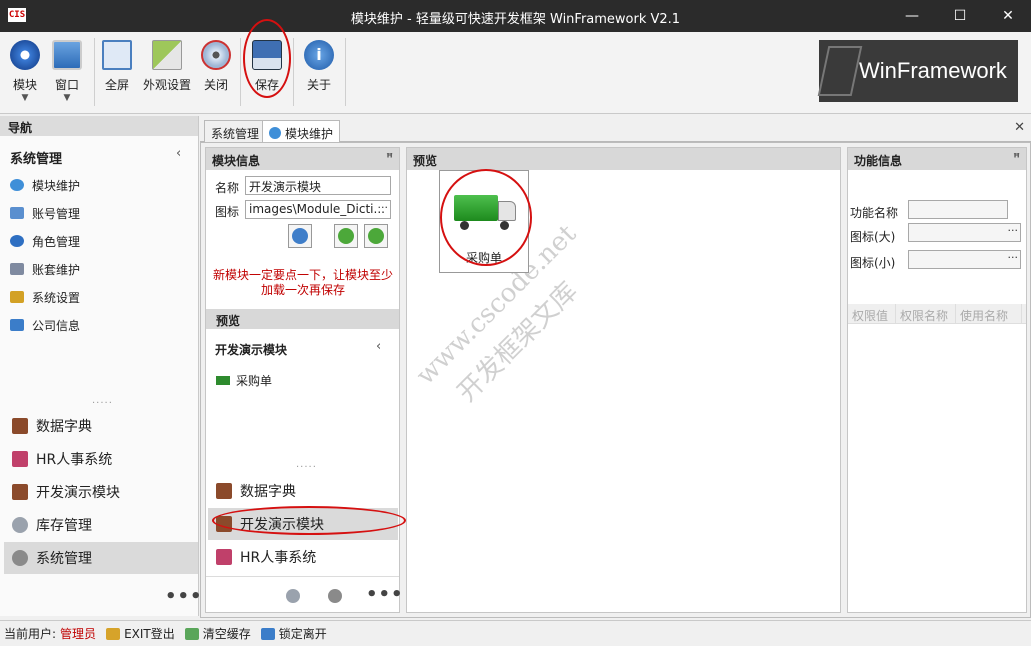 Image resolution: width=1031 pixels, height=646 pixels. Describe the element at coordinates (874, 213) in the screenshot. I see `function-name-label: 功能名称` at that location.